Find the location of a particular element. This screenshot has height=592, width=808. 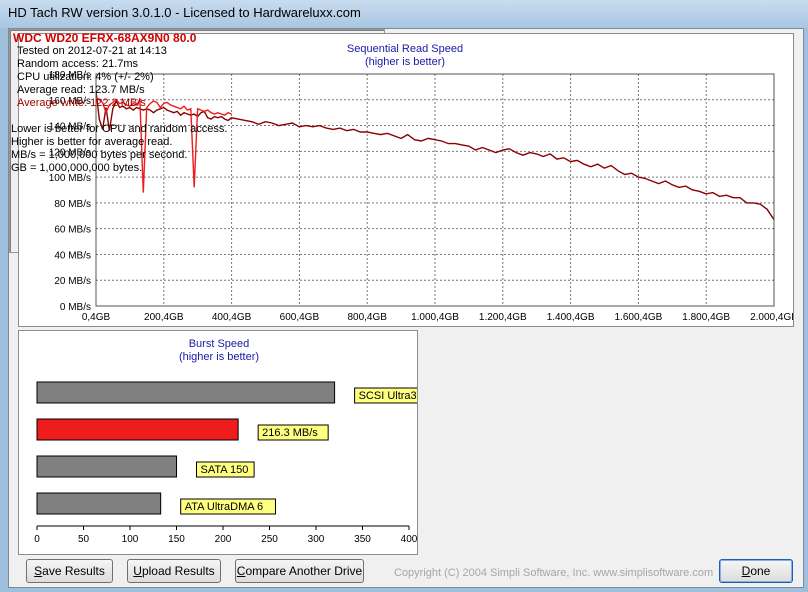

burst-bar-label: SCSI Ultra320 is located at coordinates (388, 396).